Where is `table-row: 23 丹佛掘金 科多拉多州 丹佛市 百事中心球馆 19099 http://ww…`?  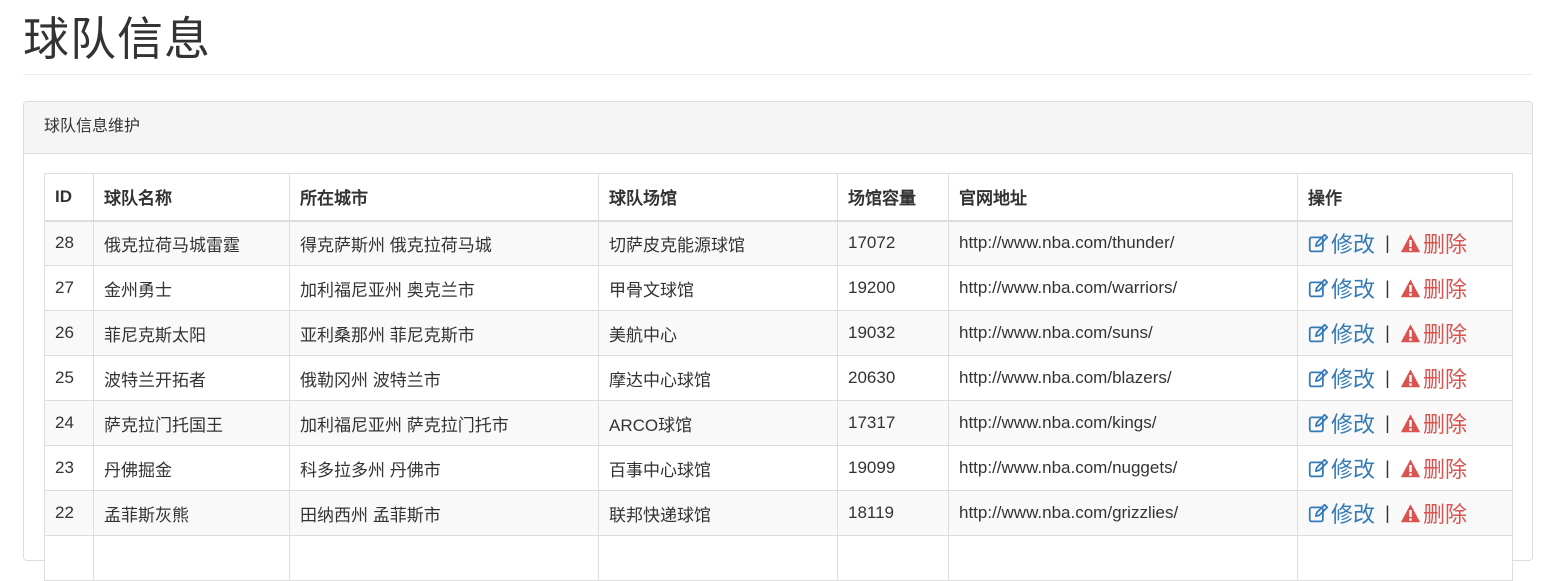 table-row: 23 丹佛掘金 科多拉多州 丹佛市 百事中心球馆 19099 http://ww… is located at coordinates (778, 468).